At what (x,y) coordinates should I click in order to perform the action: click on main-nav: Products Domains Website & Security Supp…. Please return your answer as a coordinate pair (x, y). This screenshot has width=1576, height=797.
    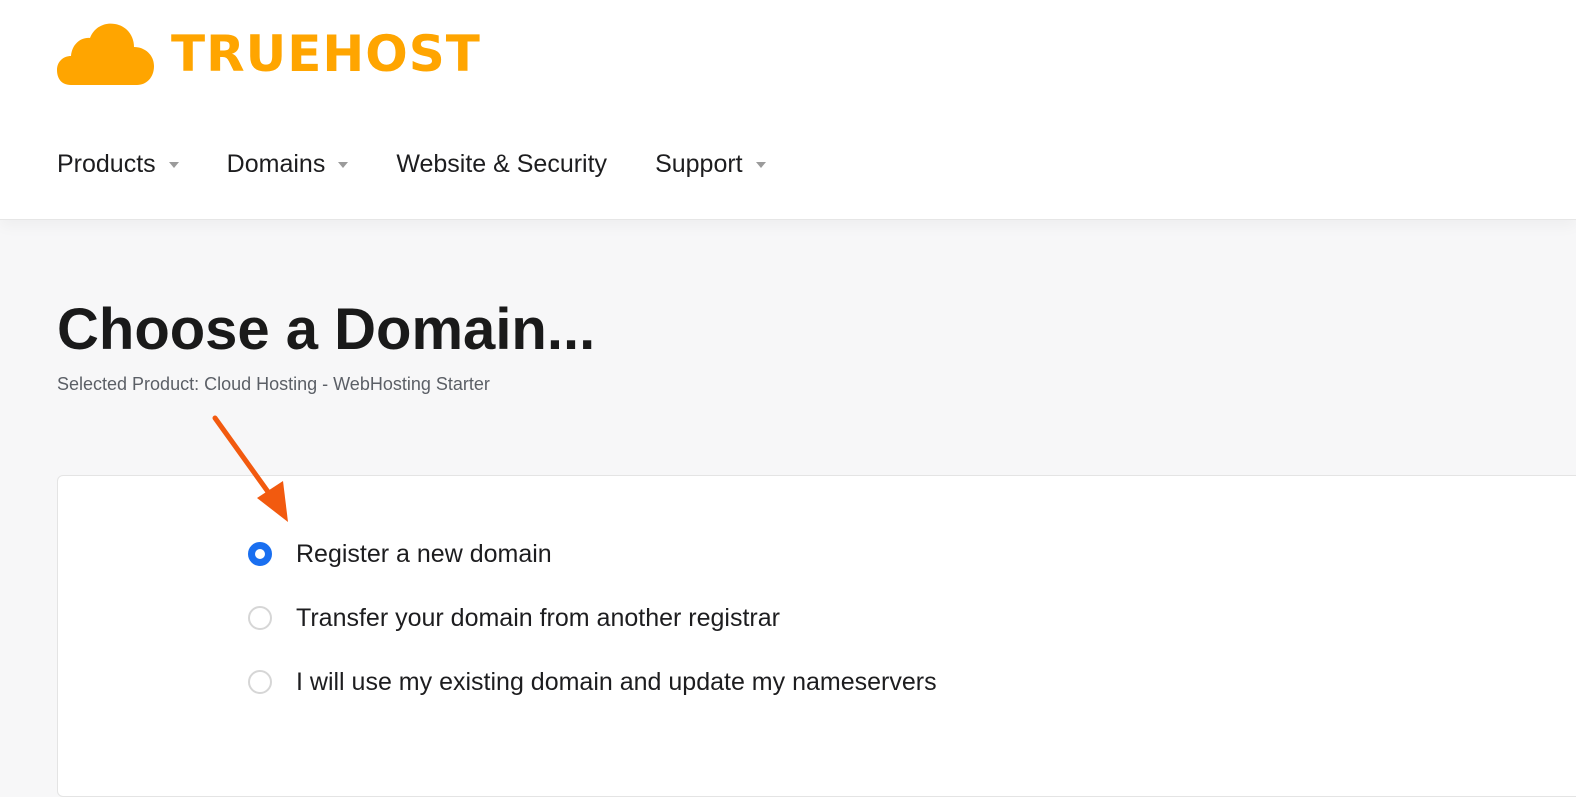
    Looking at the image, I should click on (435, 164).